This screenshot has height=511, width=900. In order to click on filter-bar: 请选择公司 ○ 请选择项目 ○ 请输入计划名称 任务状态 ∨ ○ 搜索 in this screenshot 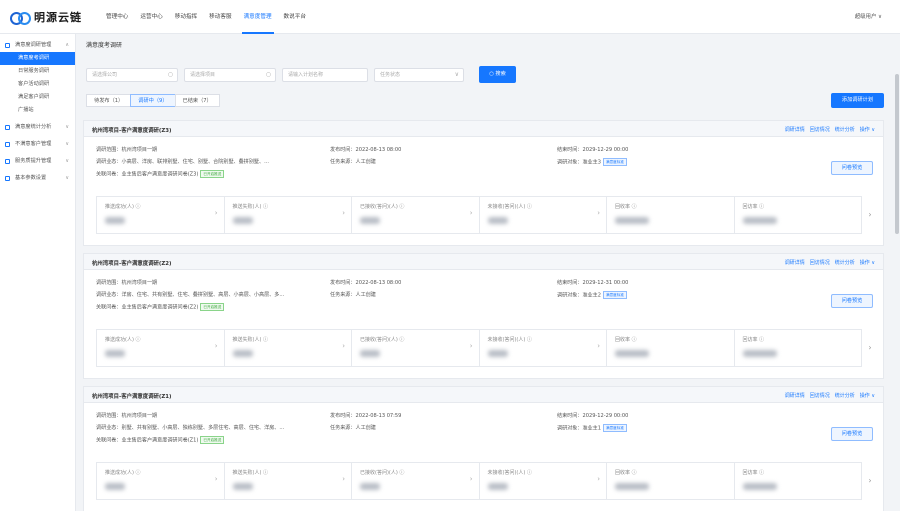, I will do `click(488, 75)`.